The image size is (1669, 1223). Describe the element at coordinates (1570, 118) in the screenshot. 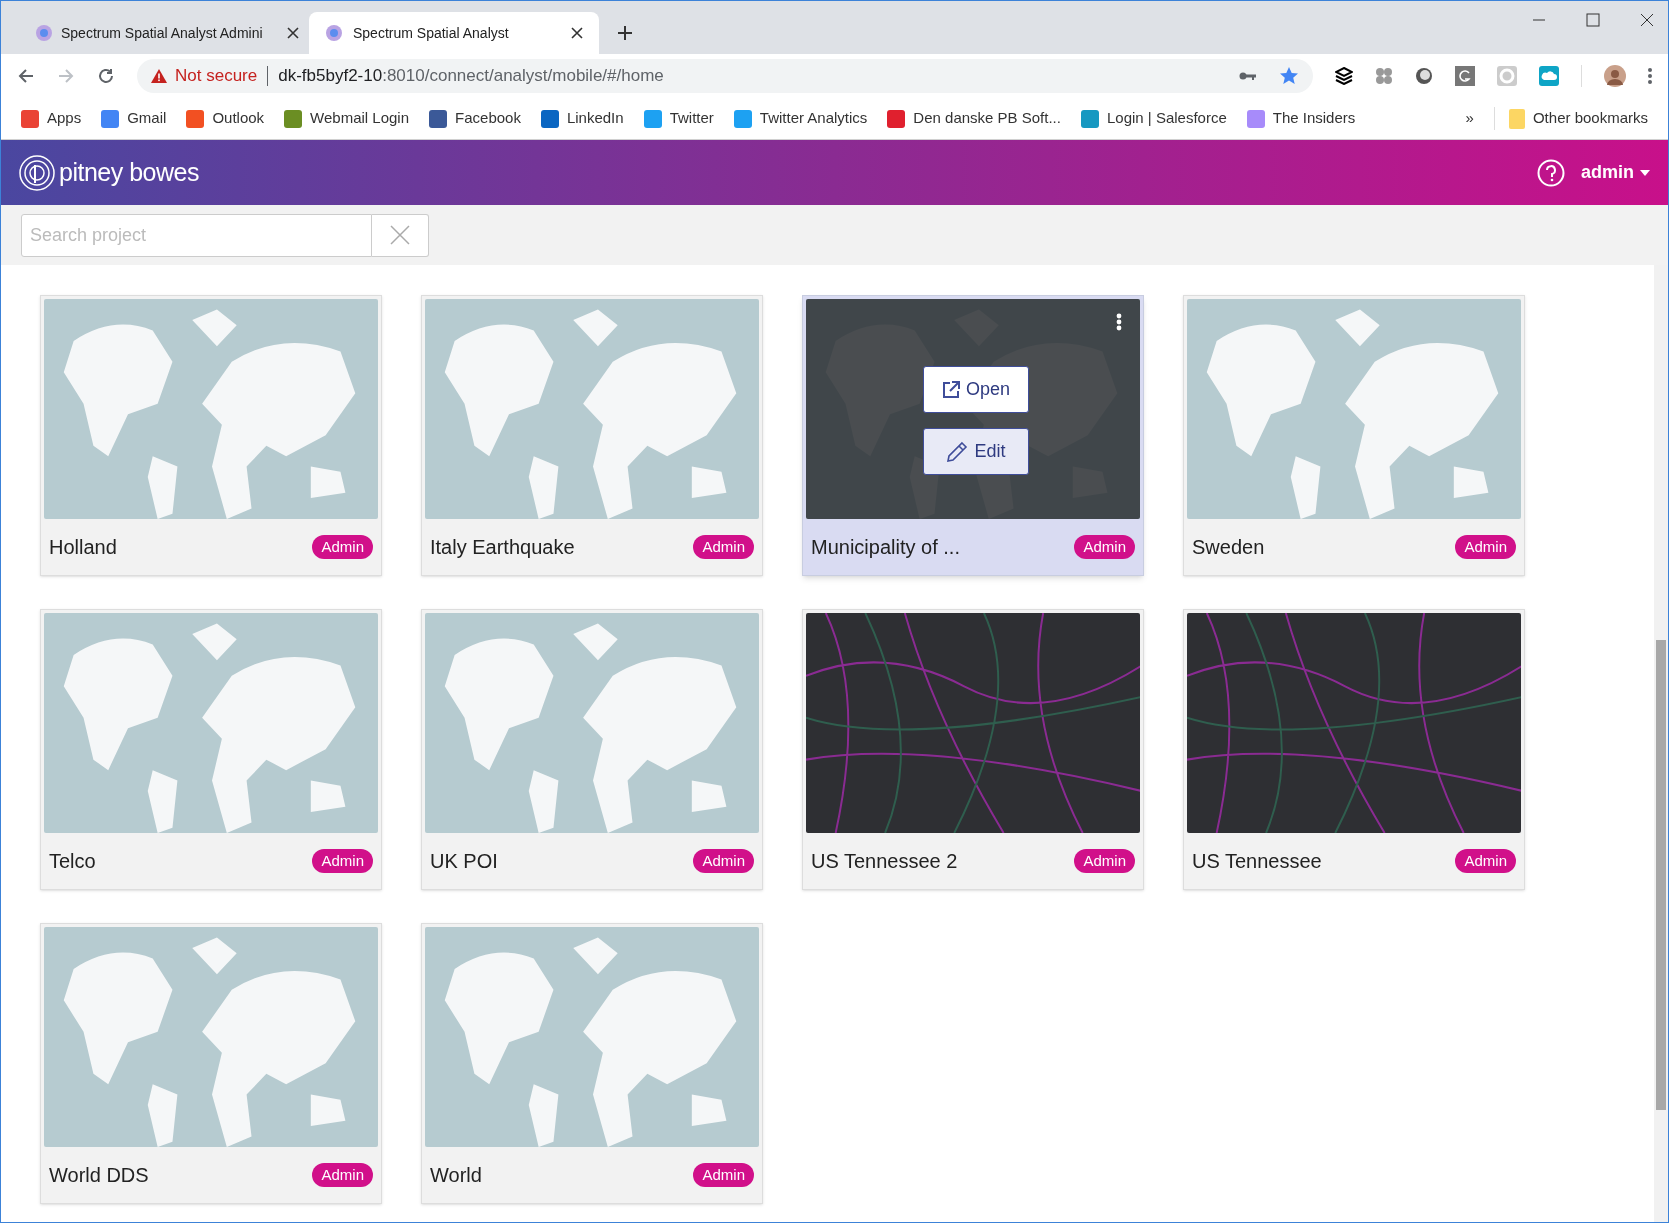

I see `bookmark-link: Other bookmarks` at that location.